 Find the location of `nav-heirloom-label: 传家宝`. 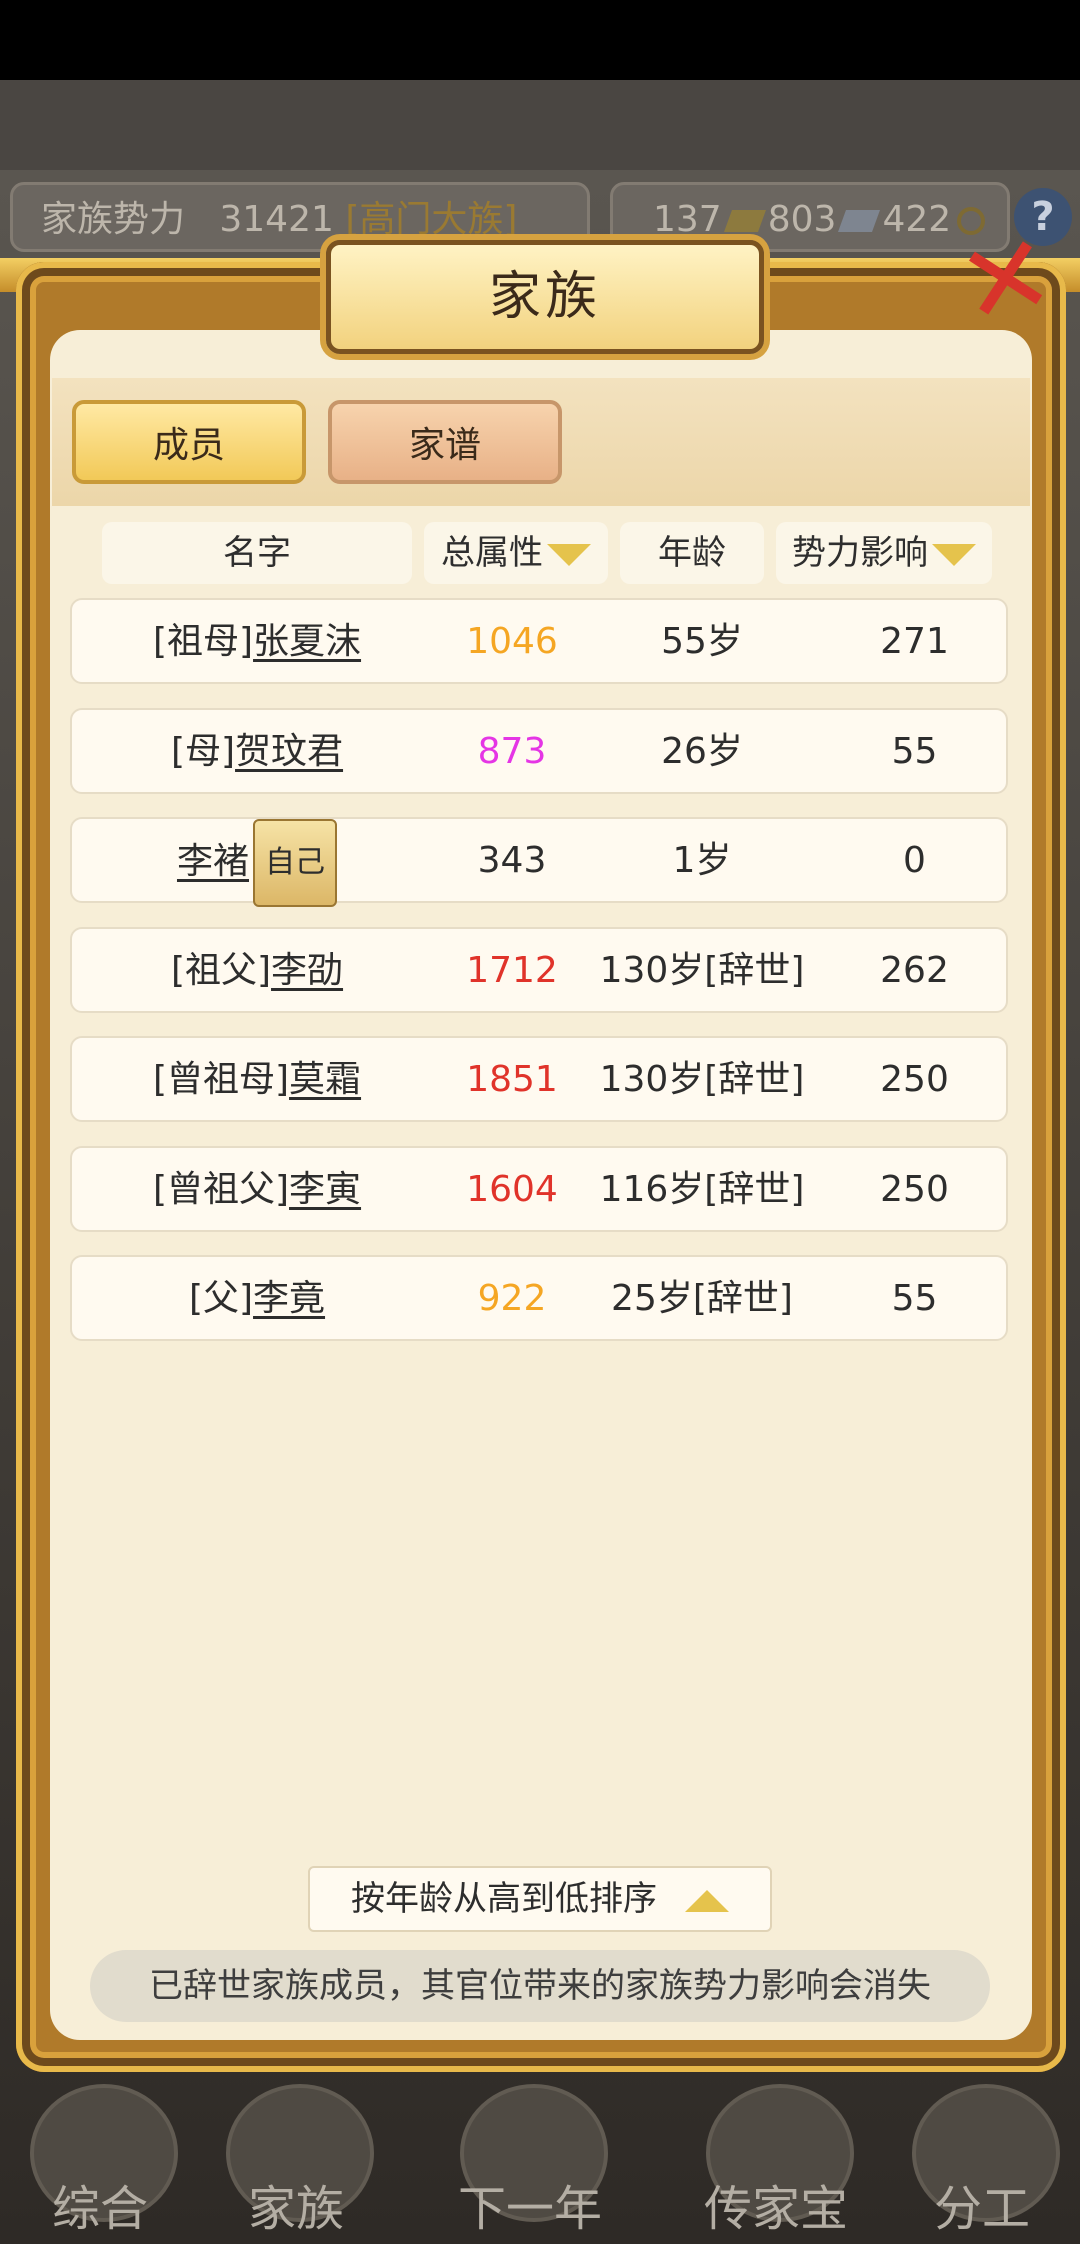

nav-heirloom-label: 传家宝 is located at coordinates (775, 2209).